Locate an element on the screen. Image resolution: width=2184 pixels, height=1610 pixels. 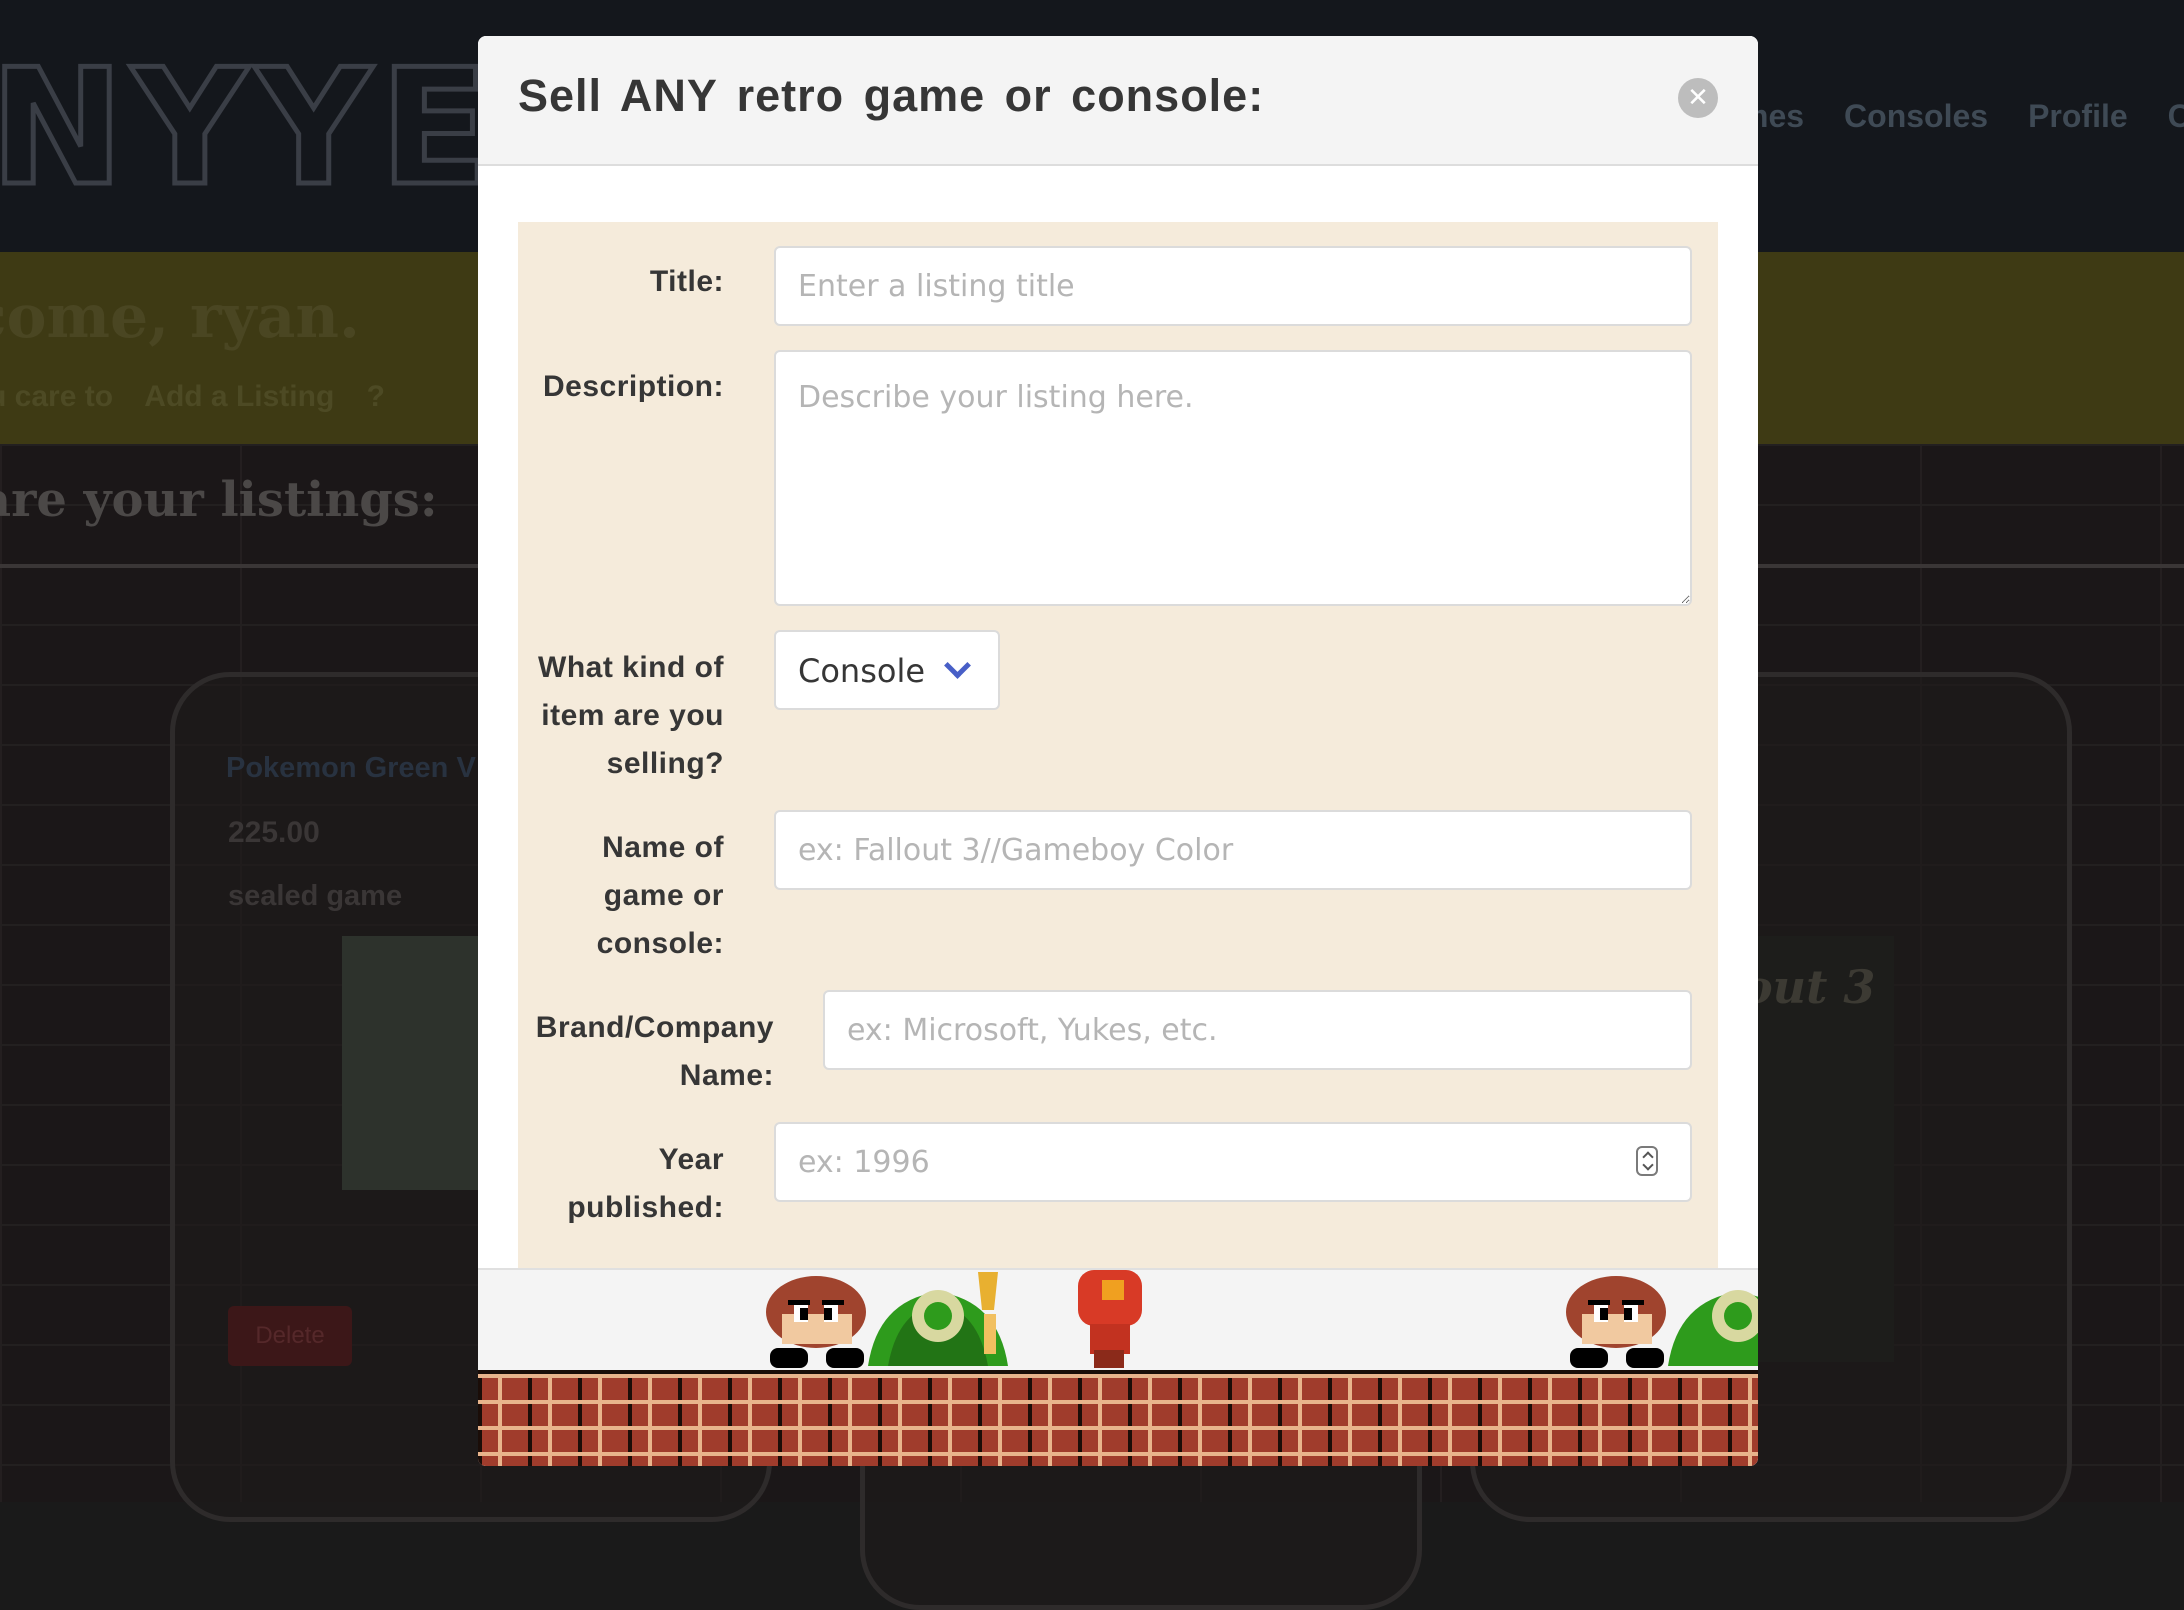
year-label: Year published: is located at coordinates (645, 1183).